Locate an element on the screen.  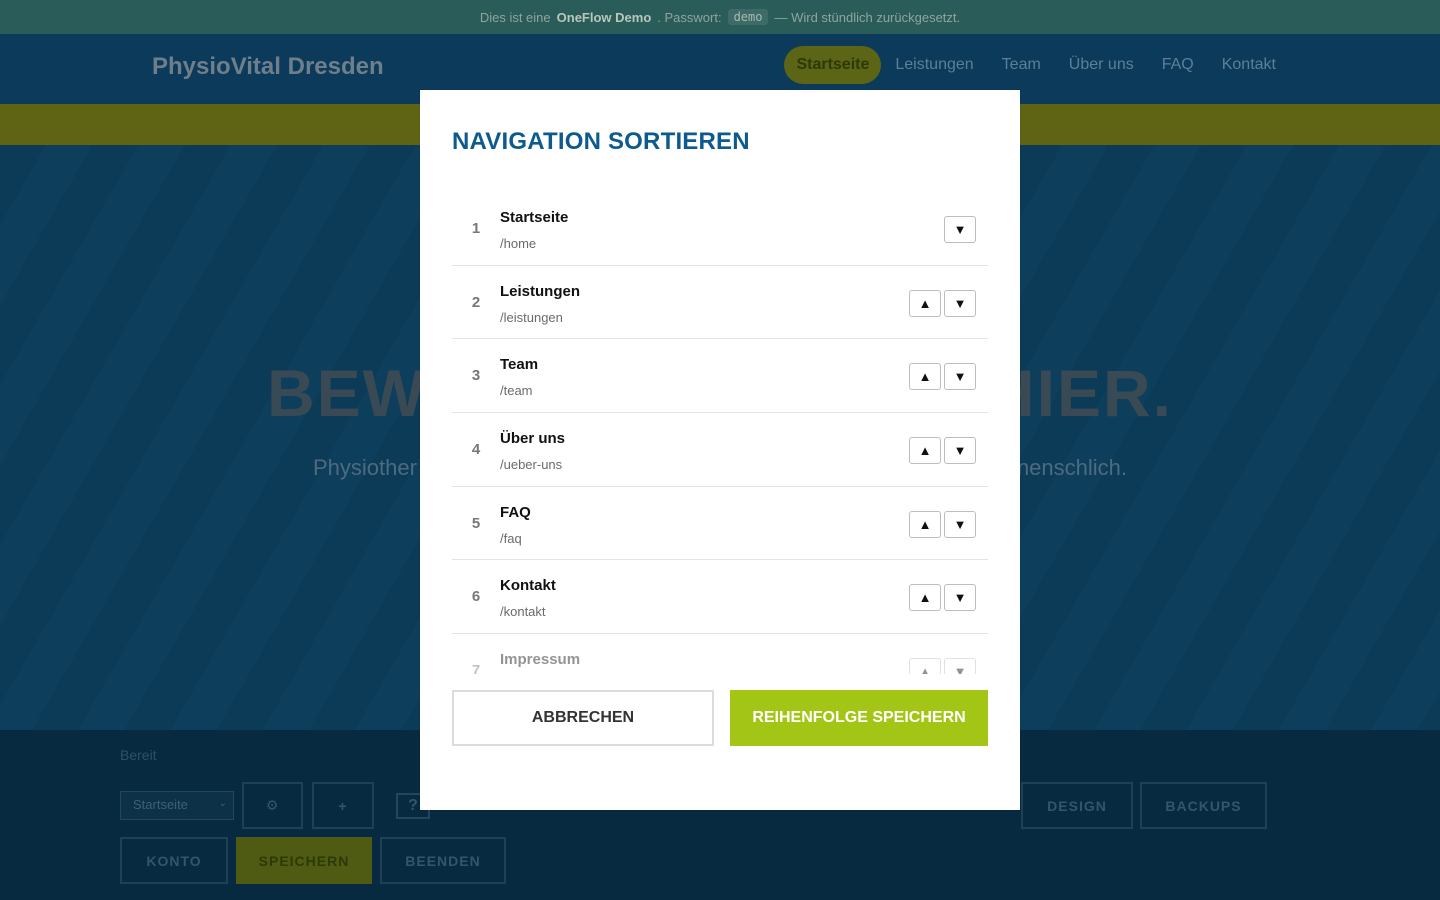
nav-startseite: Startseite is located at coordinates (833, 65).